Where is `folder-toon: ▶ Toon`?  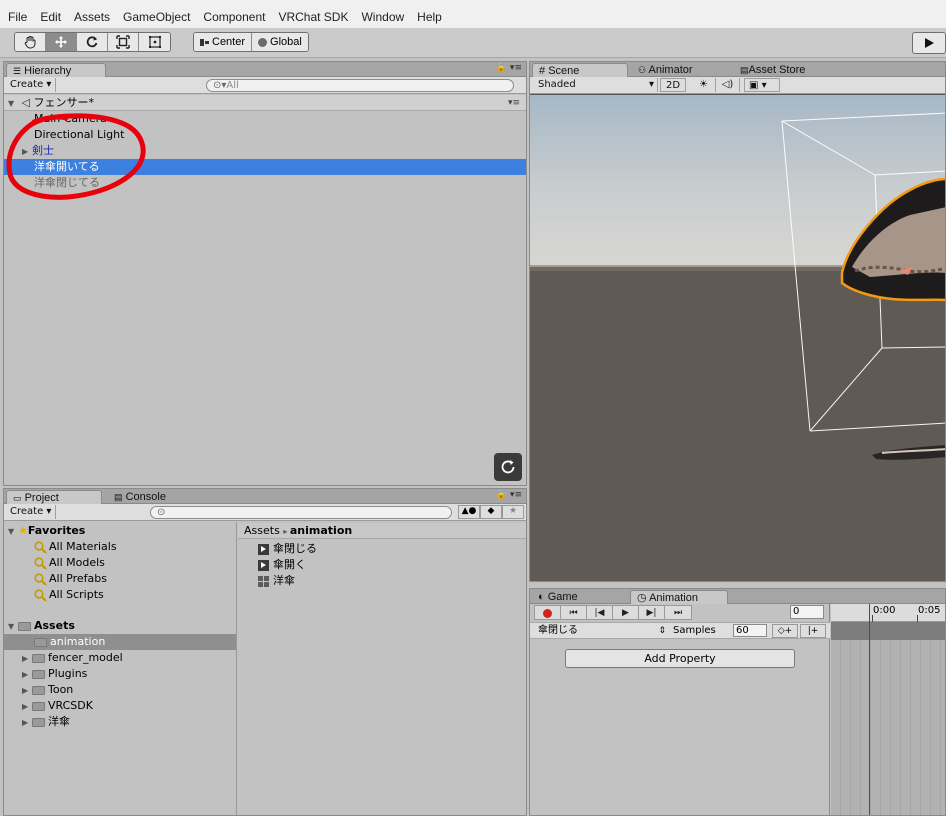
folder-toon: ▶ Toon is located at coordinates (120, 690).